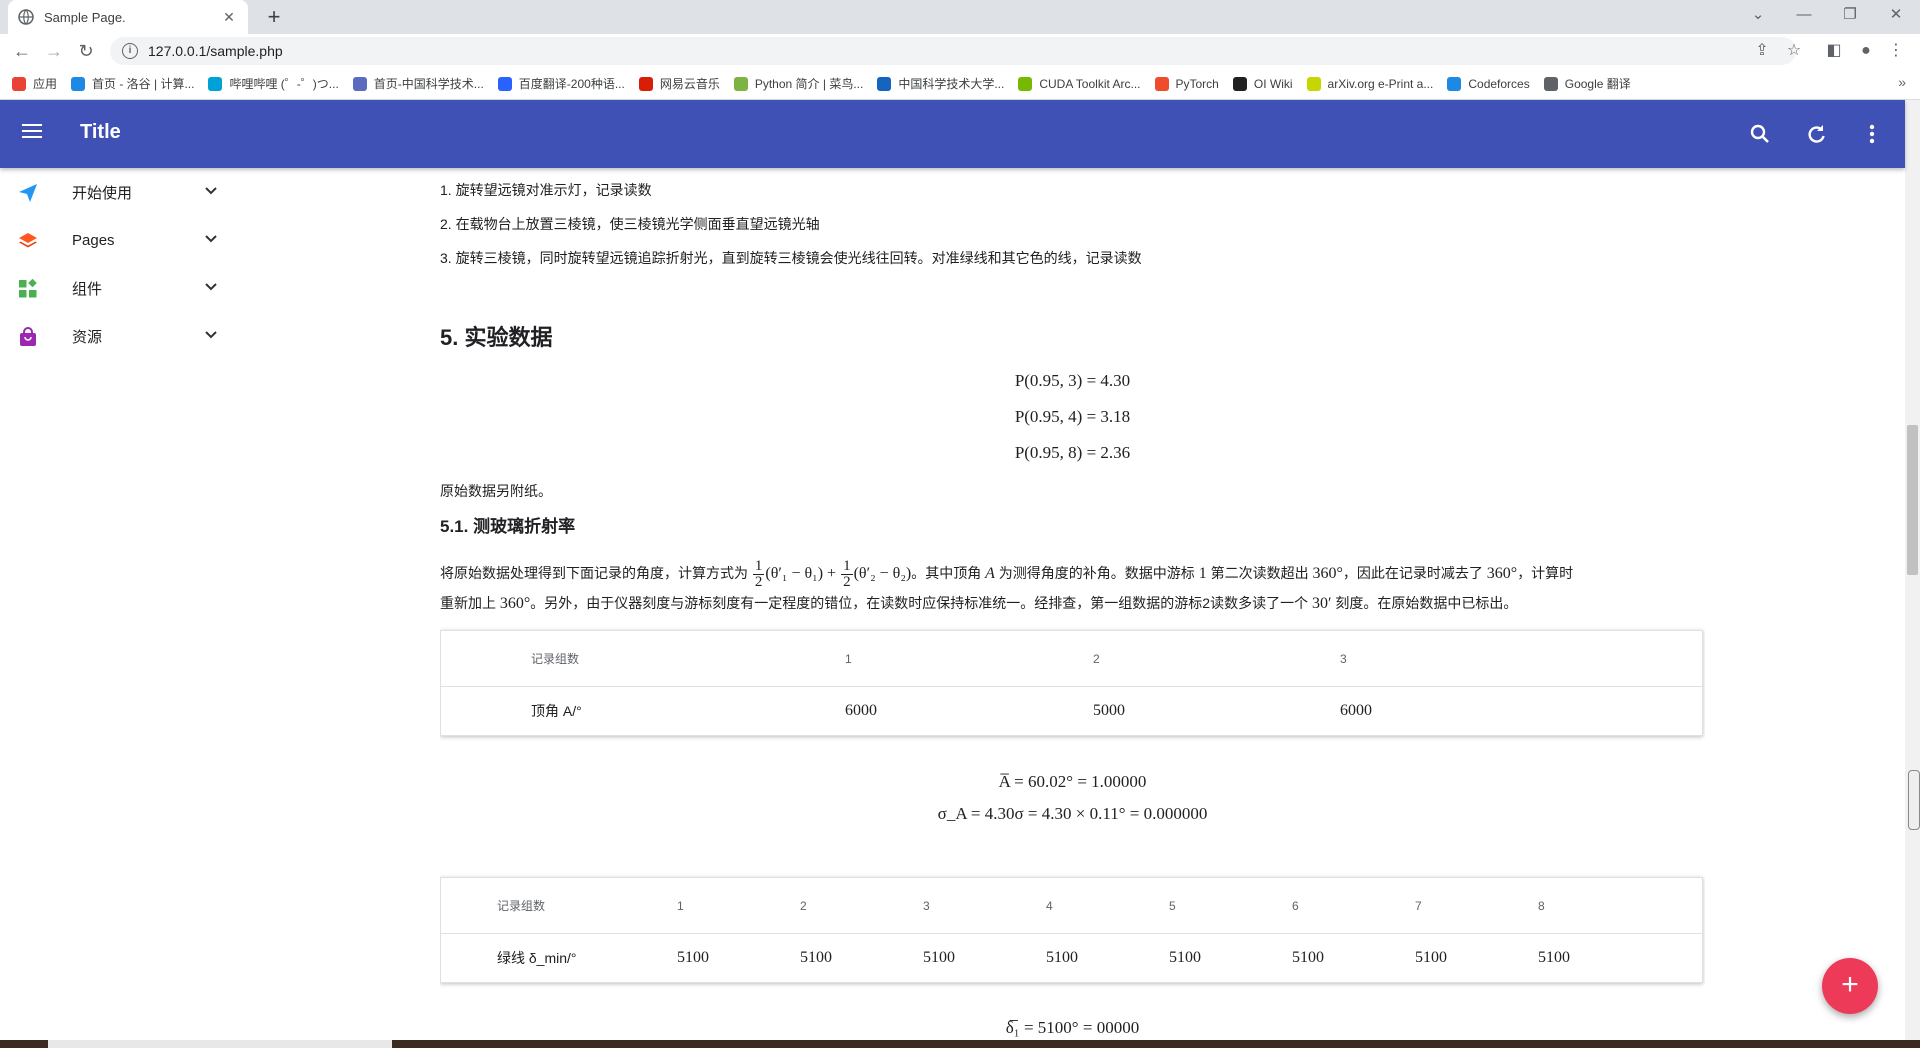  I want to click on reload-icon: ↻, so click(86, 51).